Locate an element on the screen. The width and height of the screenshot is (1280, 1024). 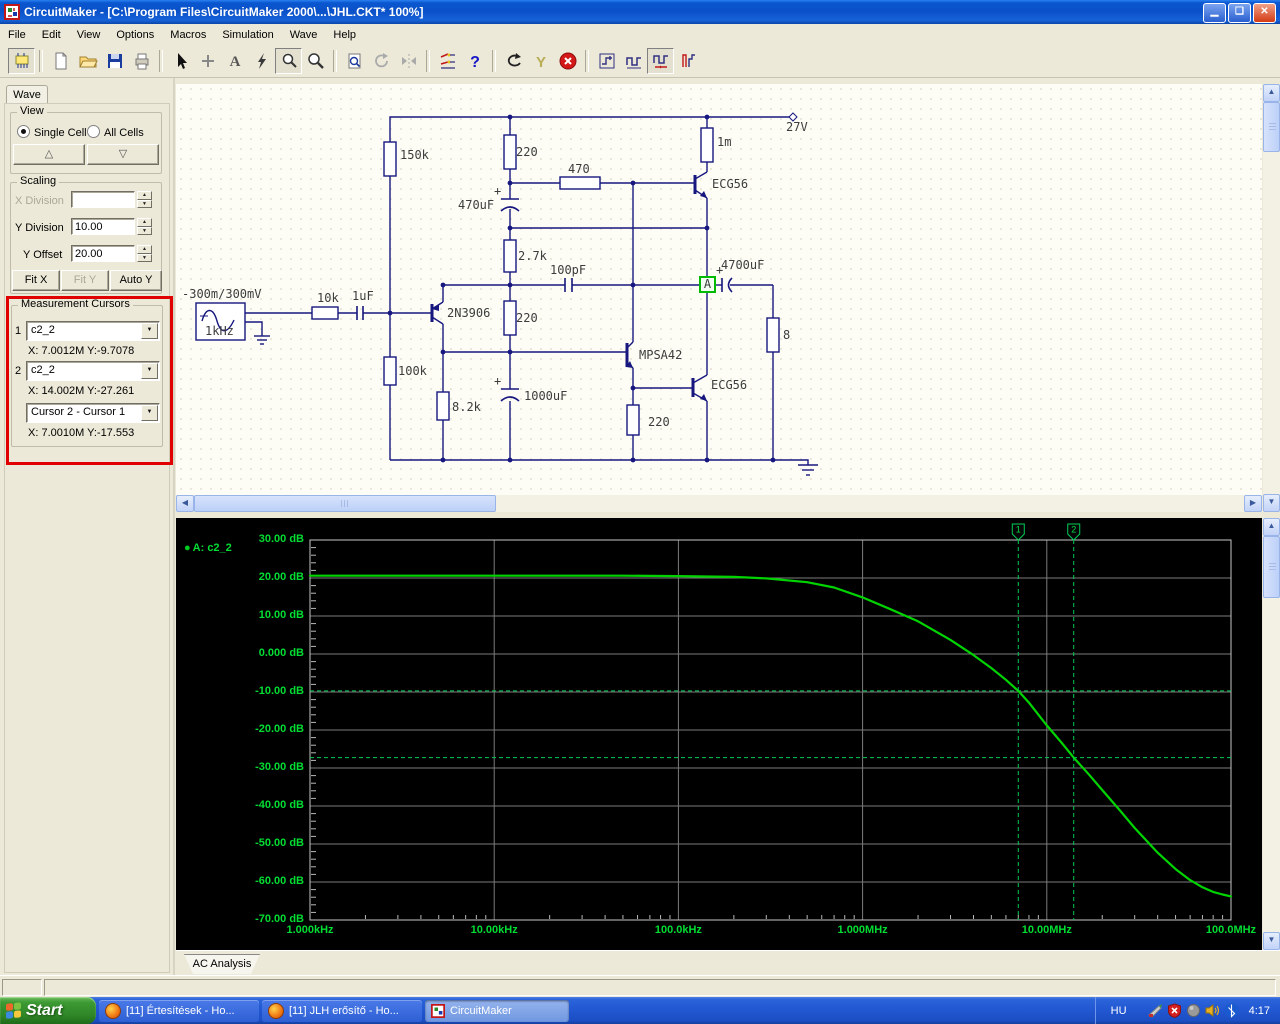
probe-a-marker: A is located at coordinates (707, 284).